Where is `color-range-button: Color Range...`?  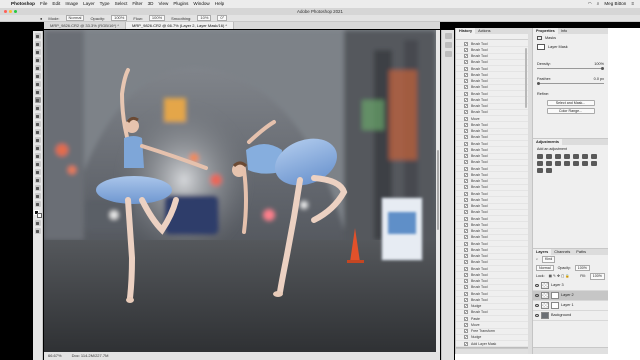
color-range-button: Color Range... is located at coordinates (570, 111).